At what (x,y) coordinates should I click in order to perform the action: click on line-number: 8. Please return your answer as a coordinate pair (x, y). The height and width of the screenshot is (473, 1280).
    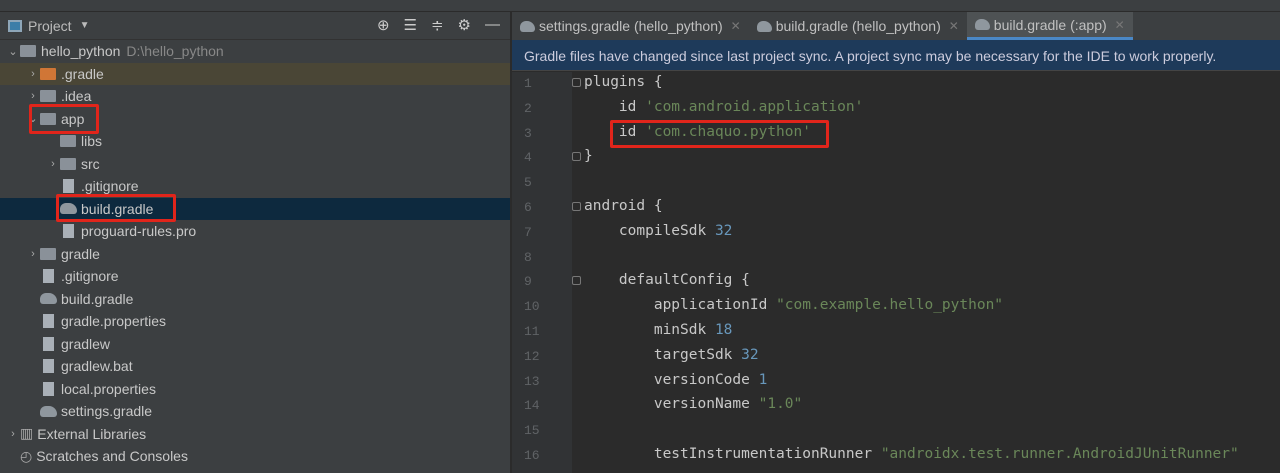
    Looking at the image, I should click on (528, 257).